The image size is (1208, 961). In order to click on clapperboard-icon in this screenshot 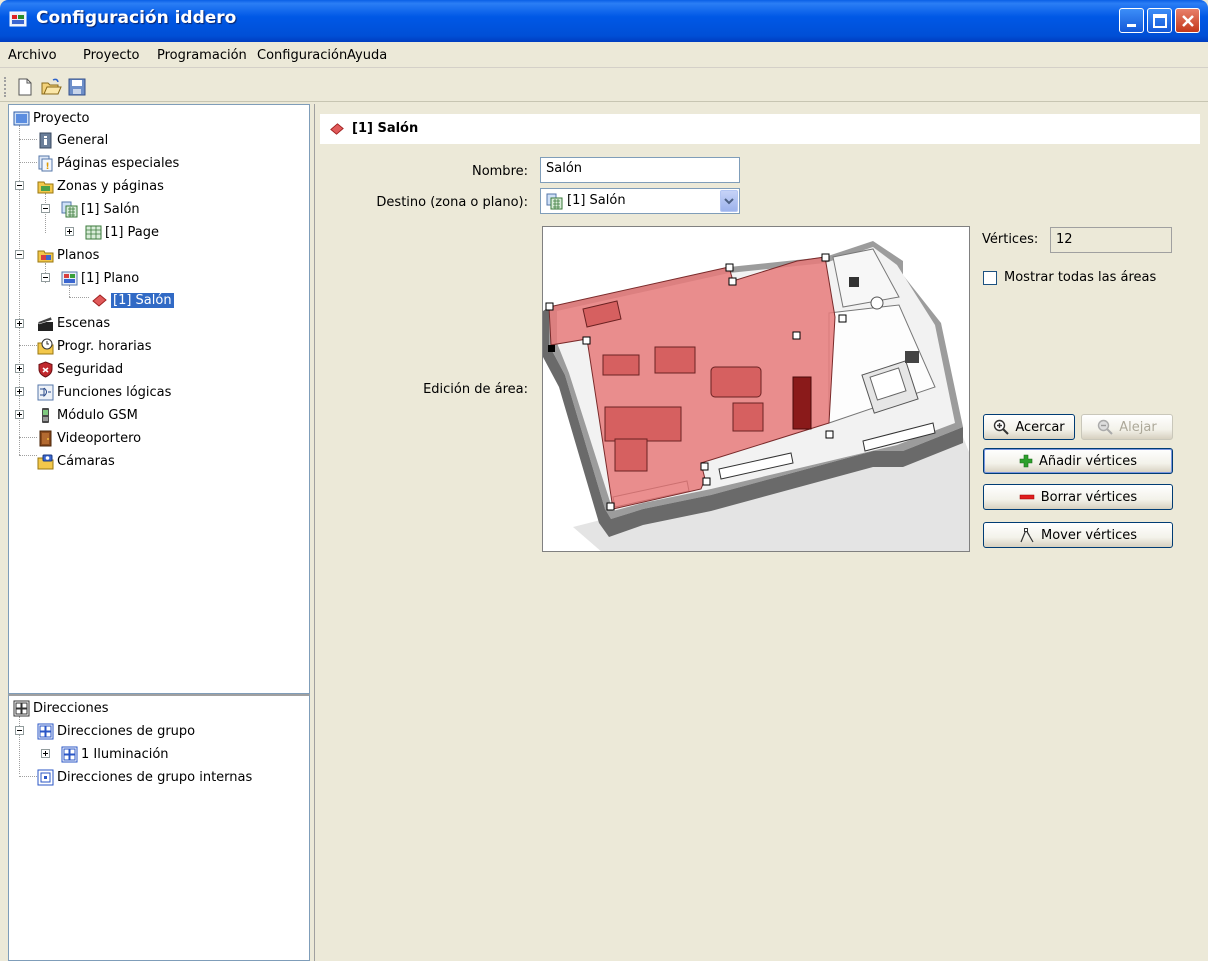, I will do `click(45, 323)`.